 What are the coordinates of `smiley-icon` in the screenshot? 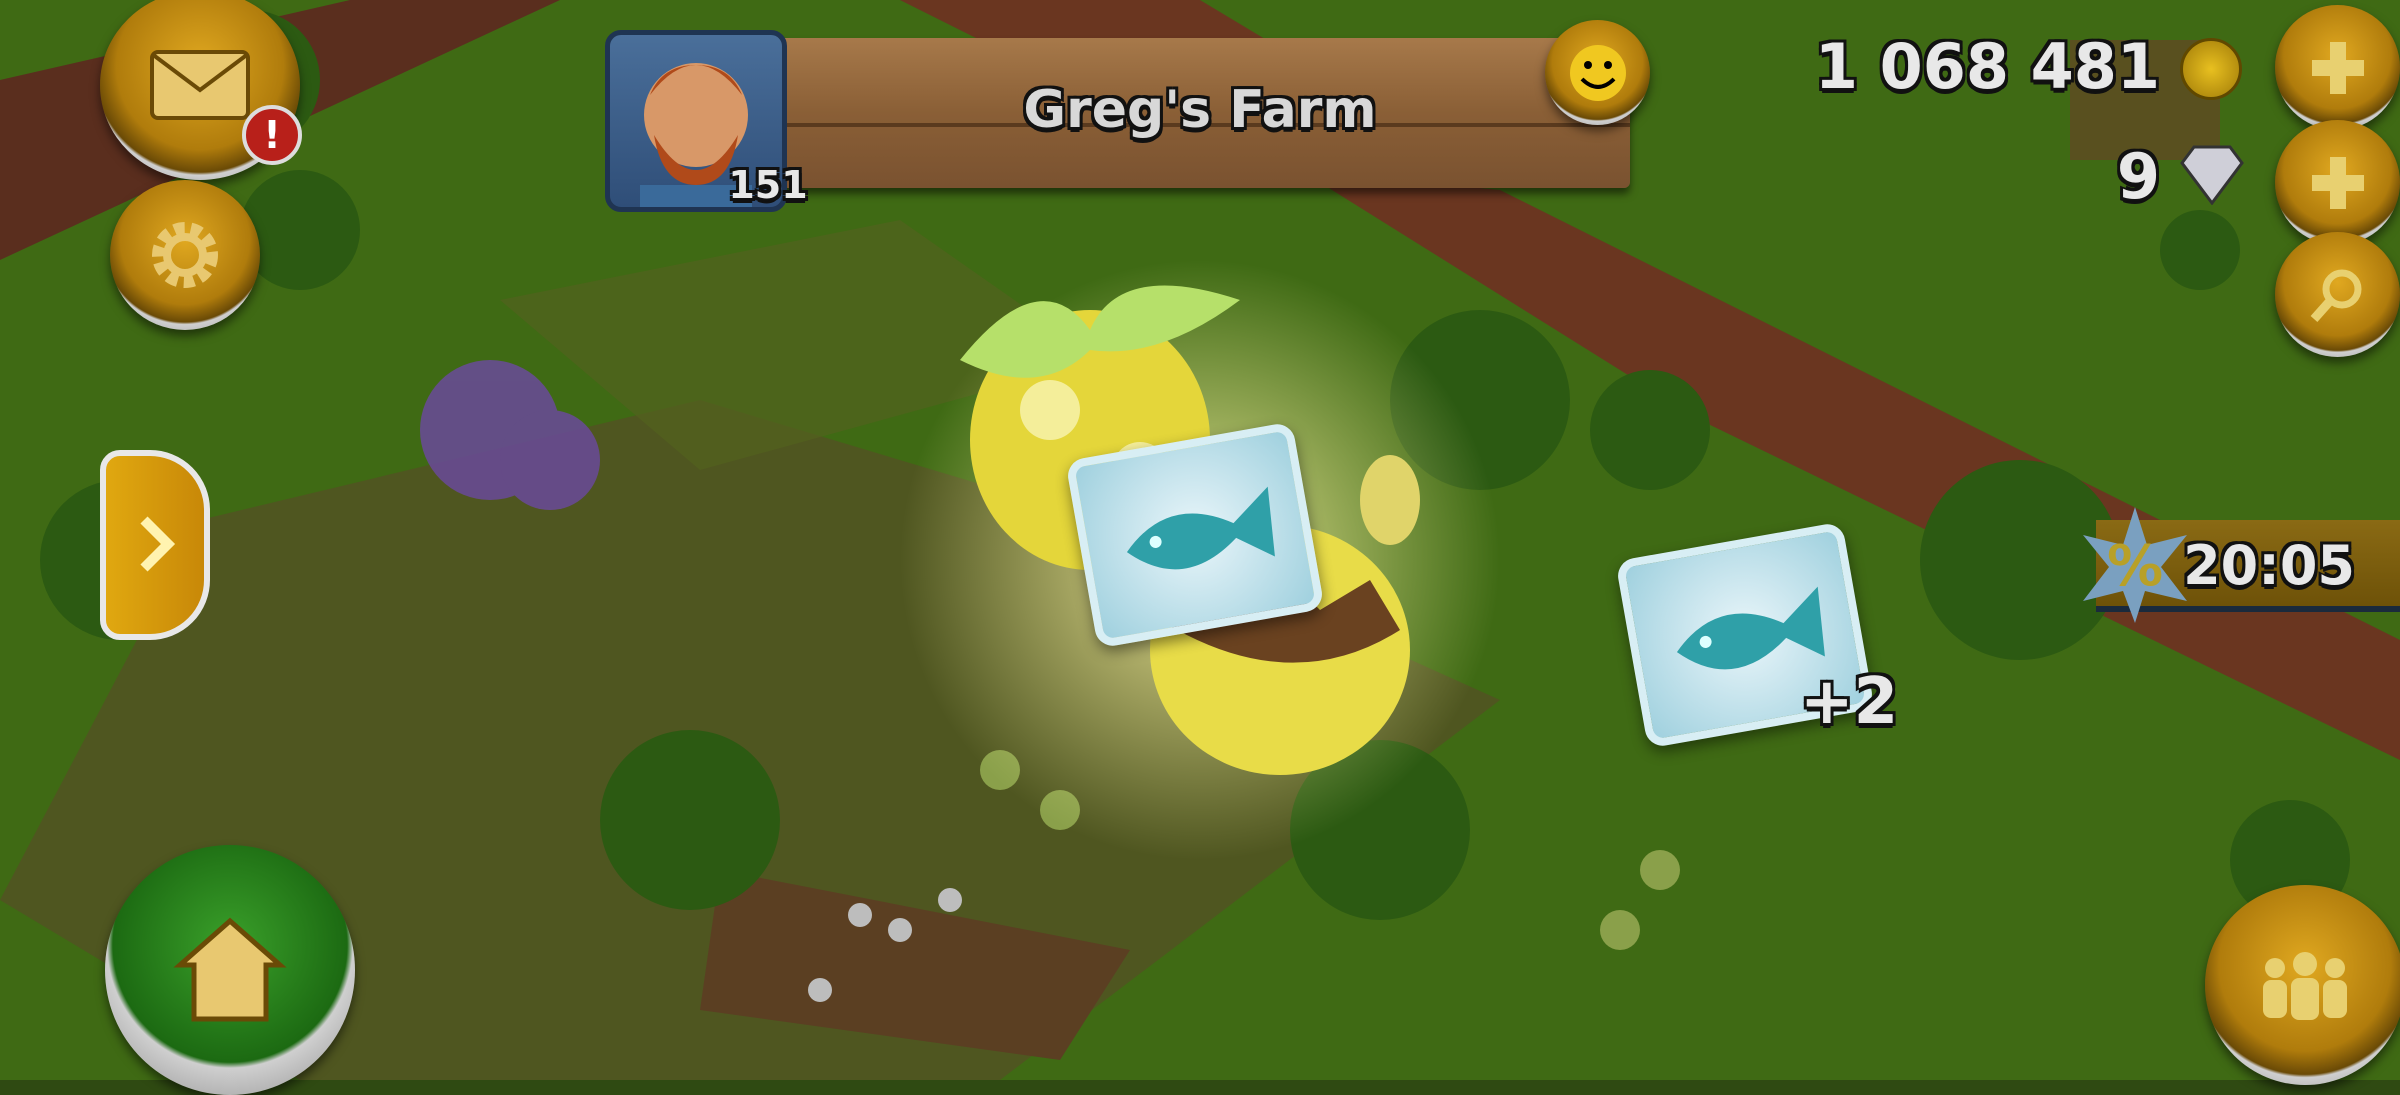 It's located at (1597, 72).